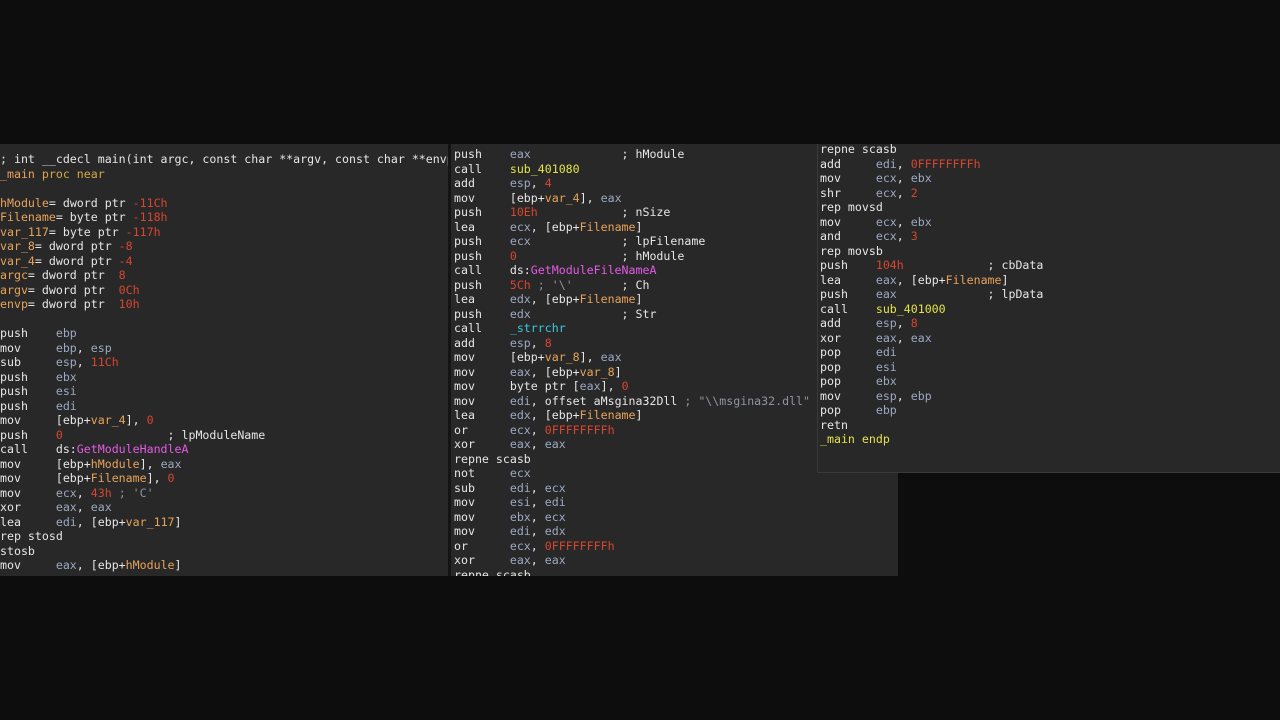 Image resolution: width=1280 pixels, height=720 pixels. Describe the element at coordinates (224, 391) in the screenshot. I see `code-line: push esi` at that location.